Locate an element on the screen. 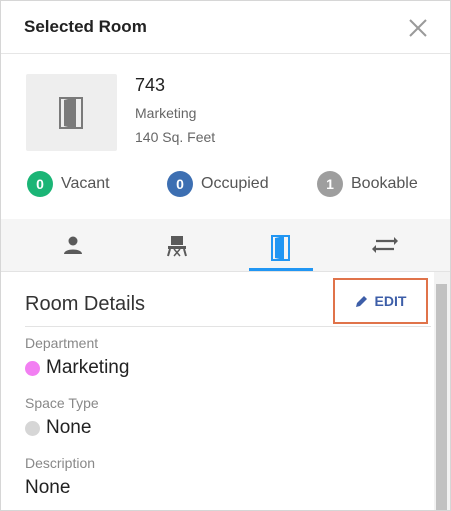  department-value: Marketing is located at coordinates (77, 368).